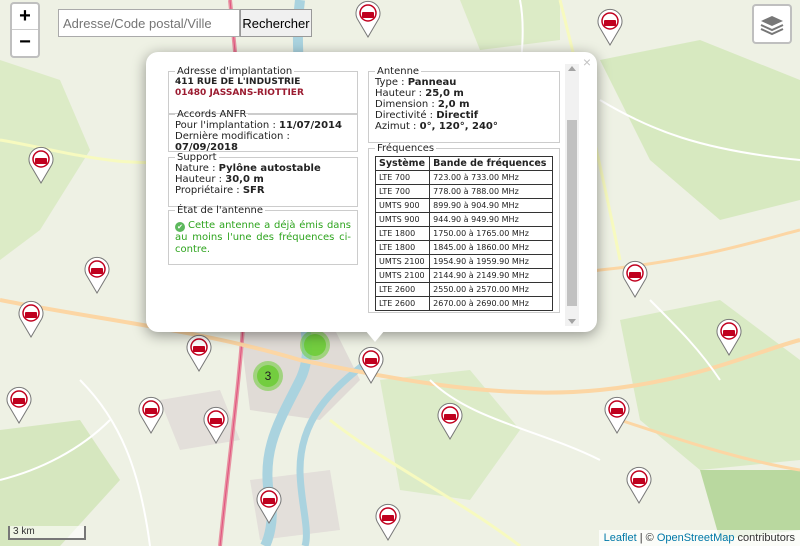  What do you see at coordinates (572, 213) in the screenshot?
I see `scroll-thumb` at bounding box center [572, 213].